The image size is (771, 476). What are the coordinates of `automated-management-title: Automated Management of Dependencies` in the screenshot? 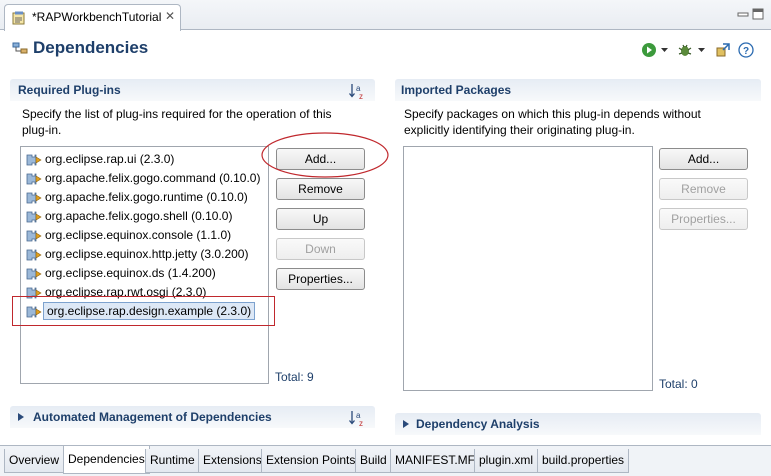 It's located at (152, 417).